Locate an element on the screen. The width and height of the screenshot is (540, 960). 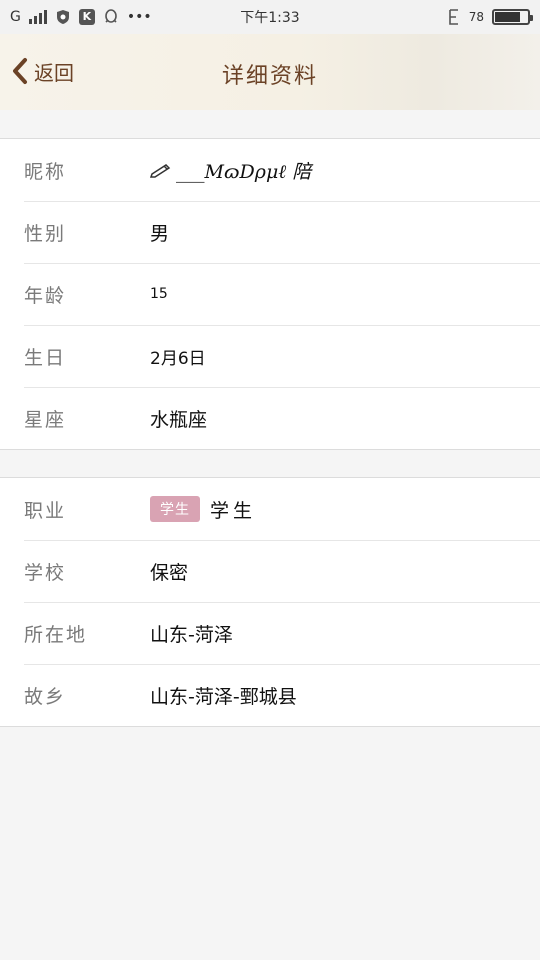
row-label: 学校 is located at coordinates (45, 572).